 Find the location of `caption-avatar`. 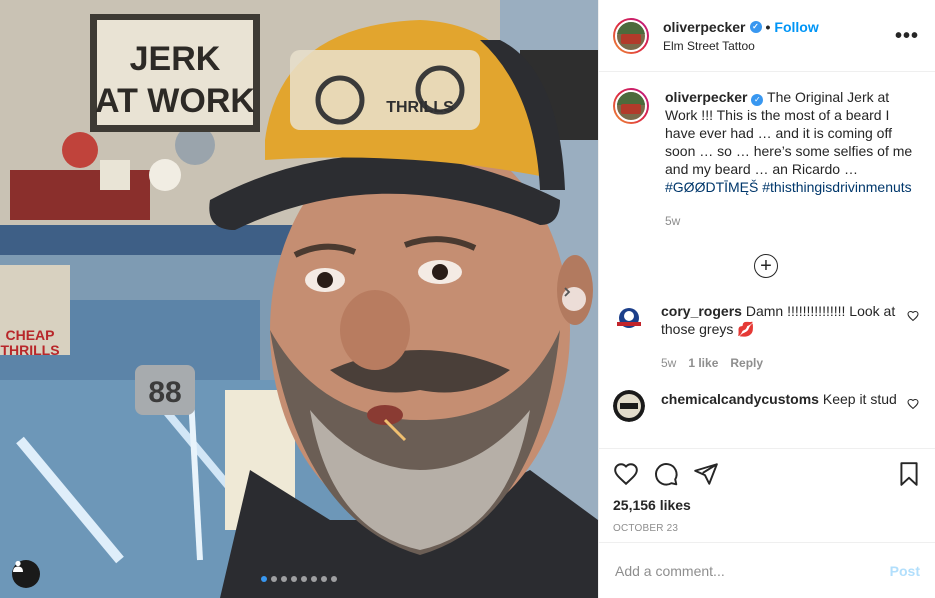

caption-avatar is located at coordinates (631, 106).